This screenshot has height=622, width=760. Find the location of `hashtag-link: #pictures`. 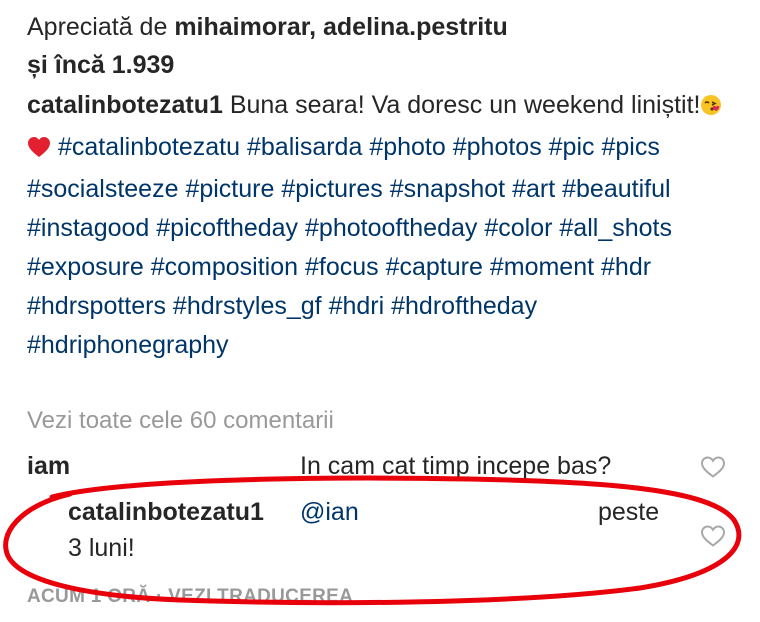

hashtag-link: #pictures is located at coordinates (331, 189).